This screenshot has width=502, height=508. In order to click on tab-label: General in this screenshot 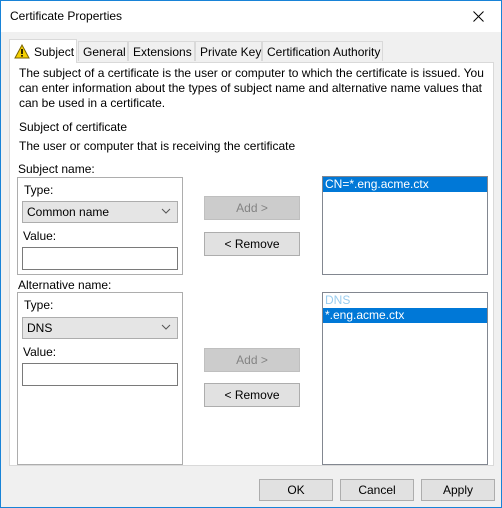, I will do `click(104, 52)`.